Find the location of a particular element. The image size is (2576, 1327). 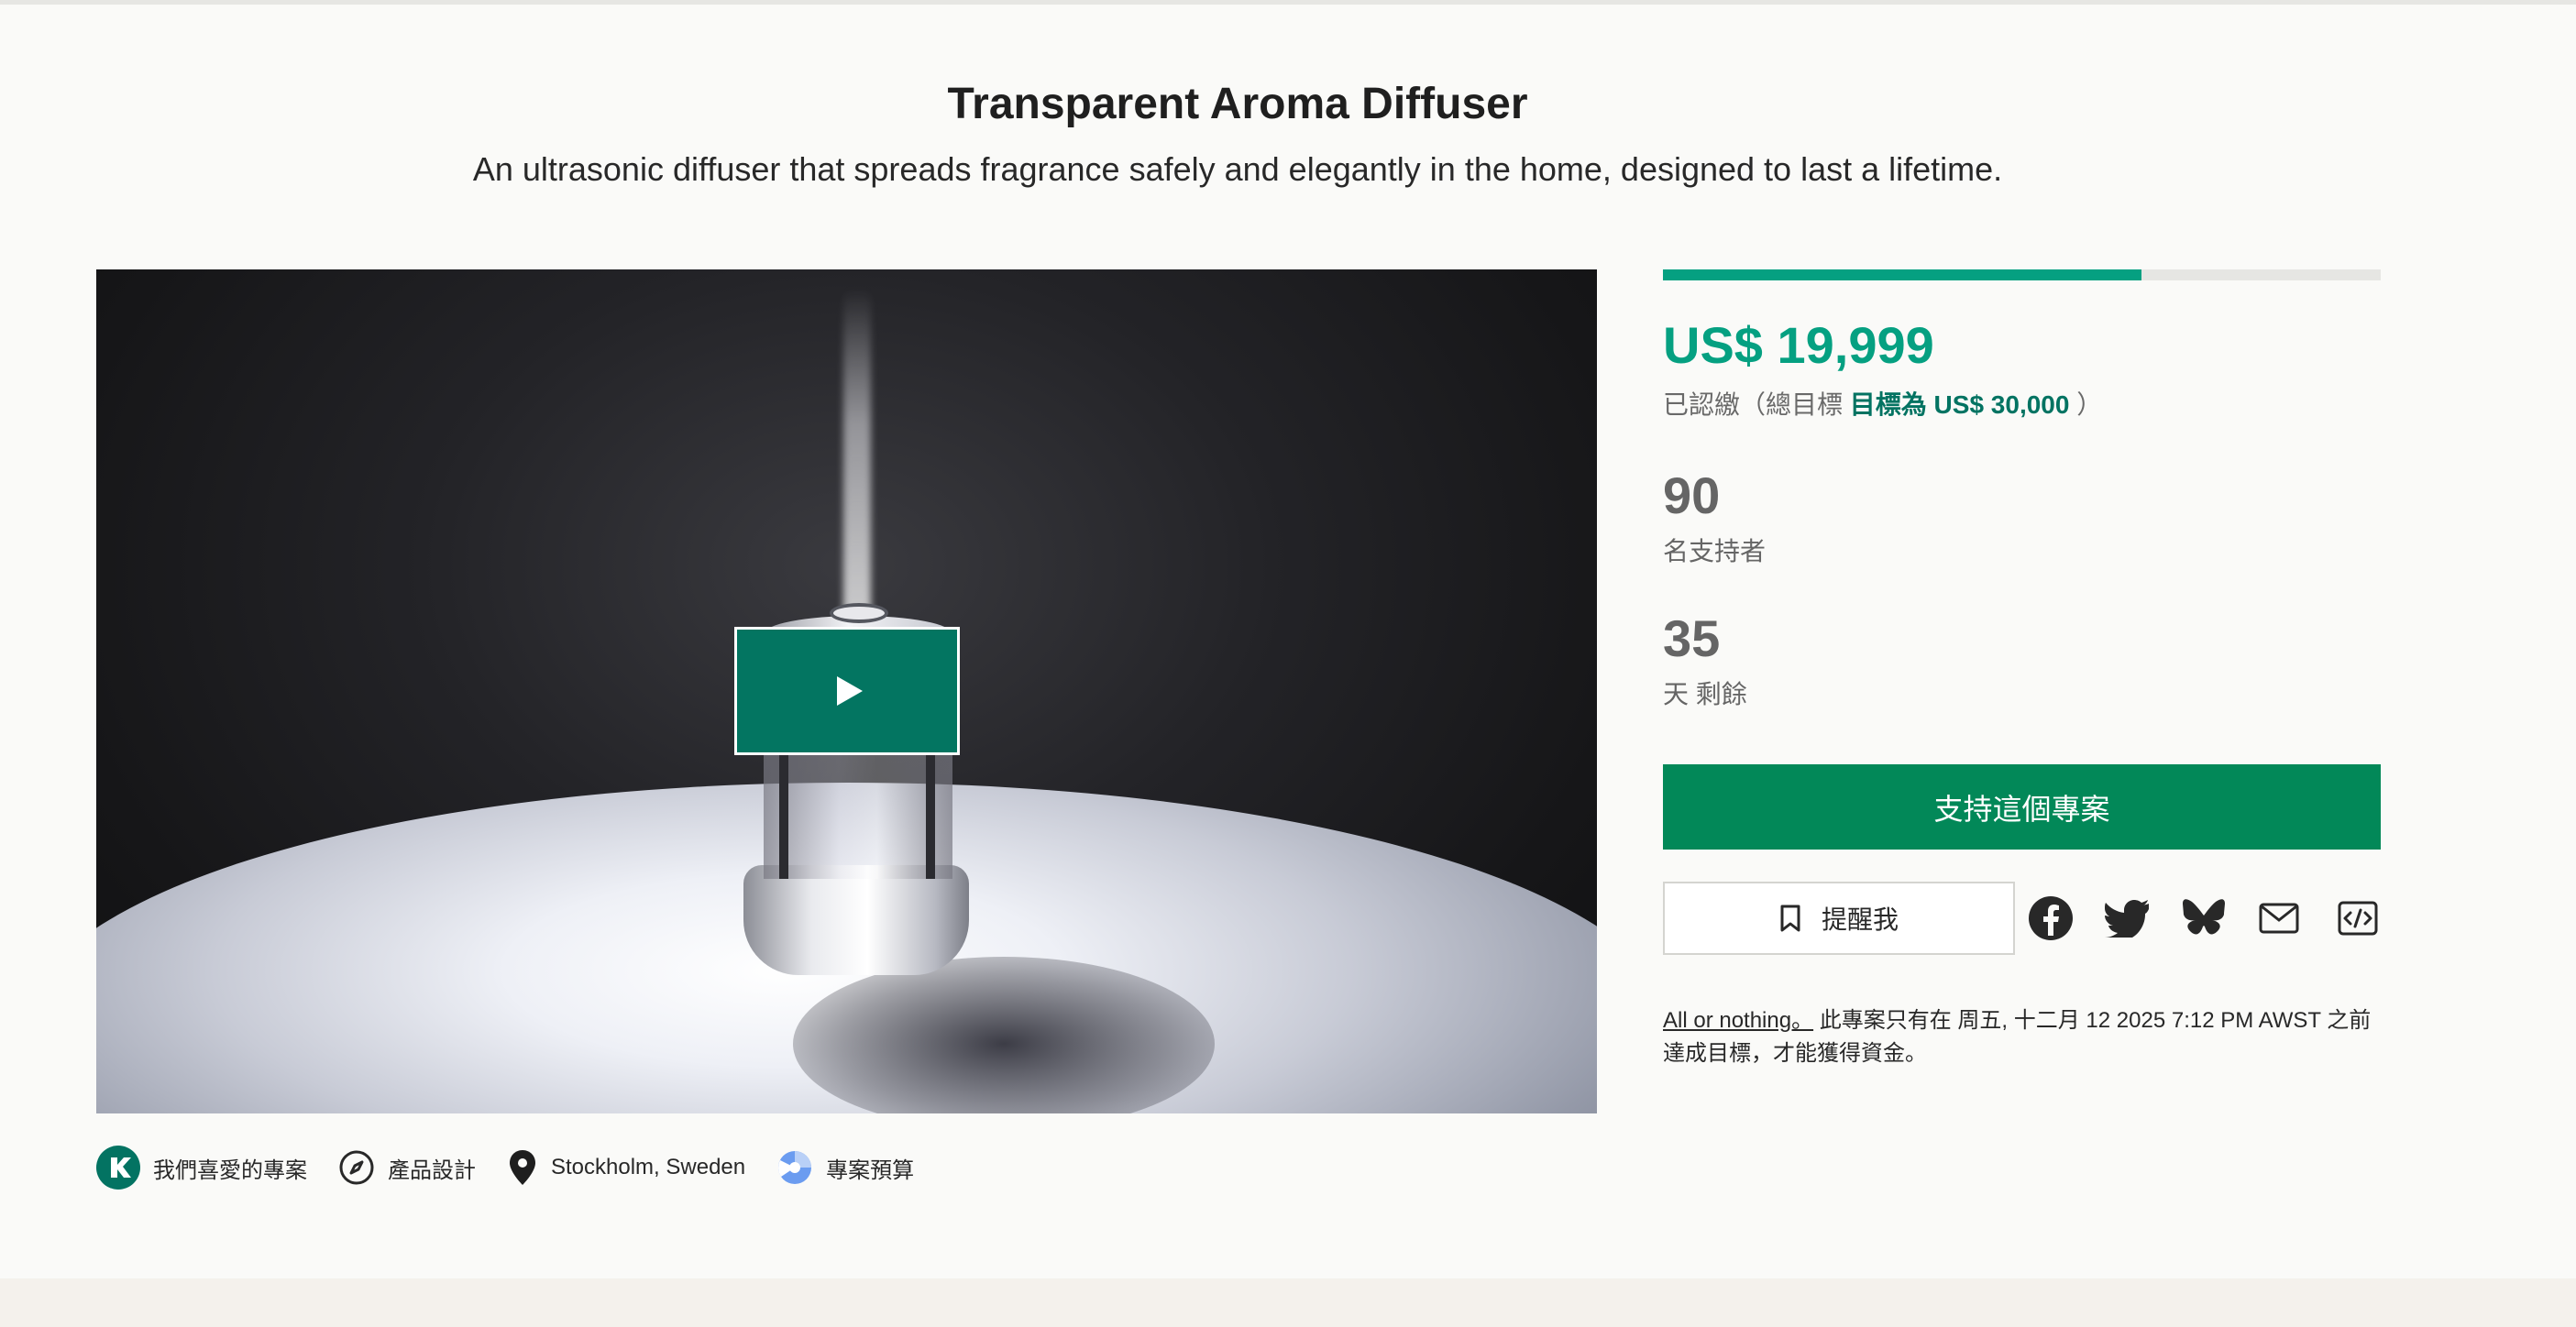

facebook-icon is located at coordinates (2051, 918).